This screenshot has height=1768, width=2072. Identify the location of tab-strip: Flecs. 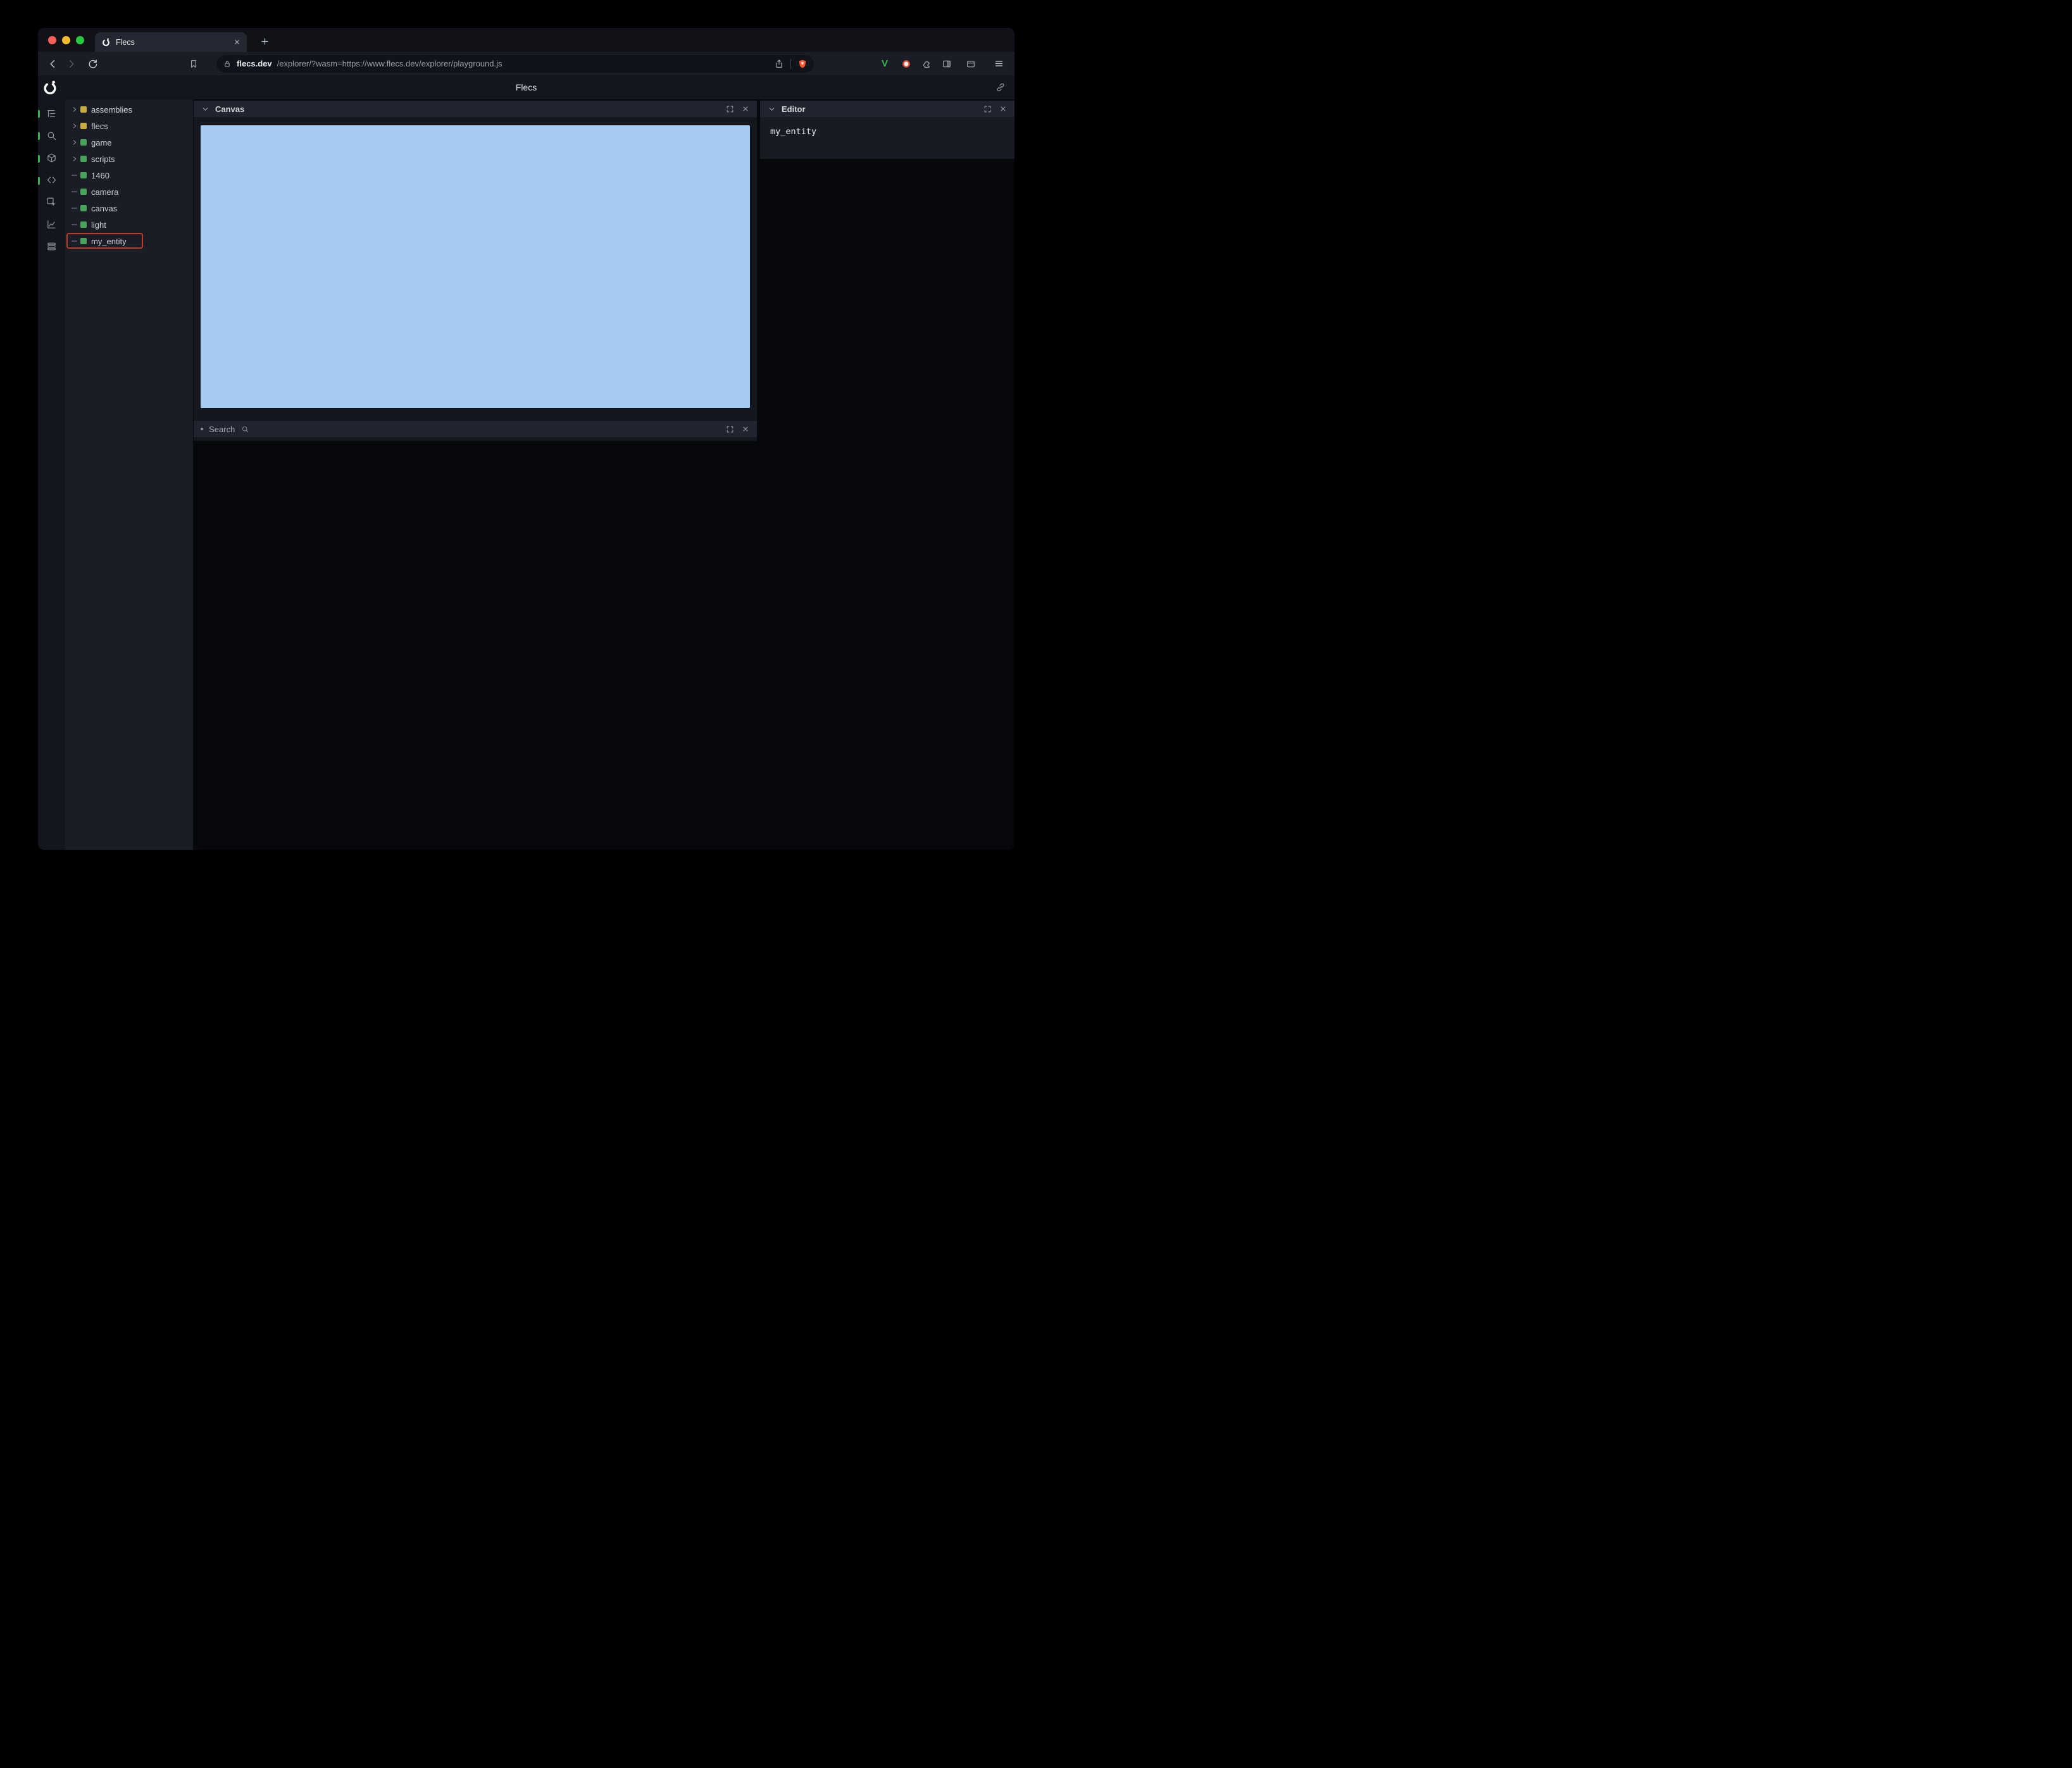
(526, 40).